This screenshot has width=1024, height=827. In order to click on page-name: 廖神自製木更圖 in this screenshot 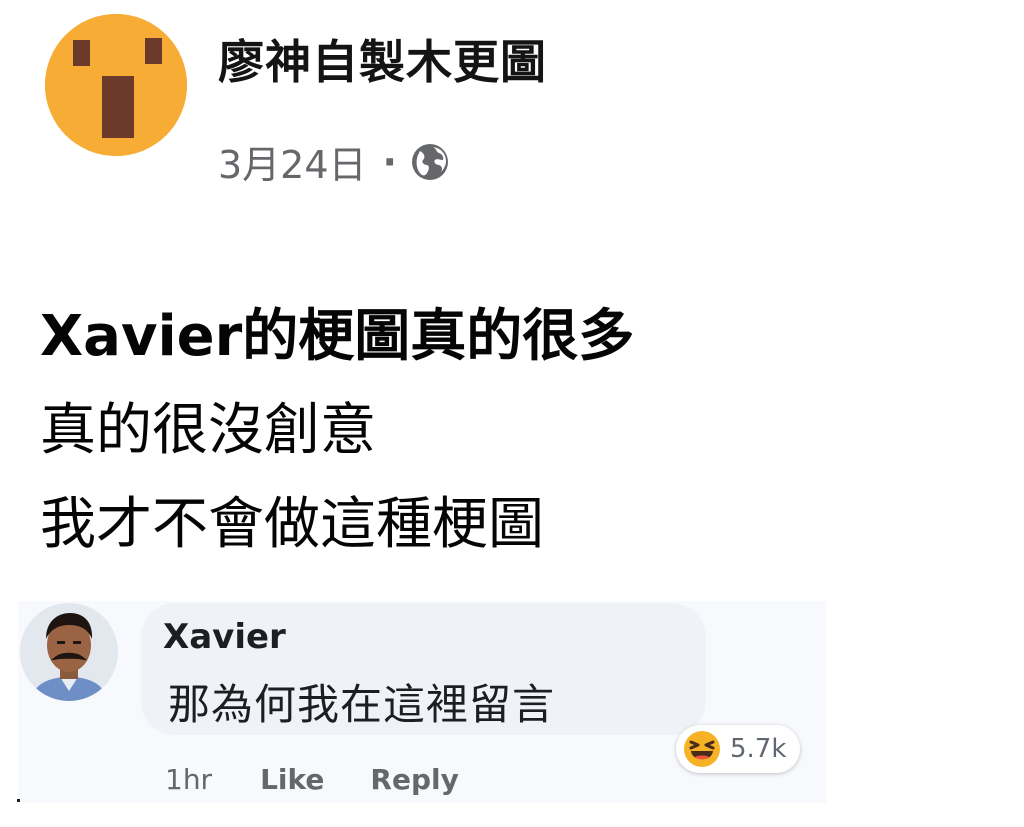, I will do `click(382, 59)`.